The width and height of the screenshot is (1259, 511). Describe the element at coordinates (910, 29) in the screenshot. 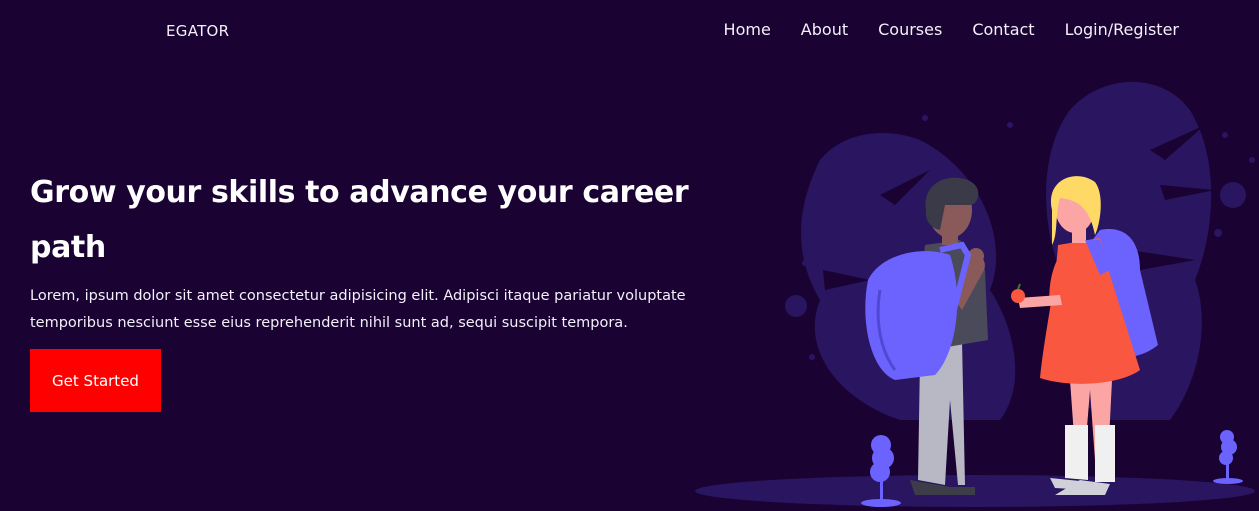

I see `nav-link-courses: Courses` at that location.